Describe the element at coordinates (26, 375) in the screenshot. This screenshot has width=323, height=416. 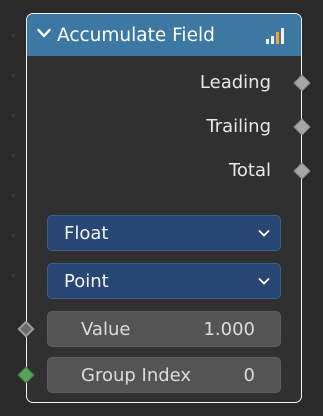
I see `input-socket-group-index` at that location.